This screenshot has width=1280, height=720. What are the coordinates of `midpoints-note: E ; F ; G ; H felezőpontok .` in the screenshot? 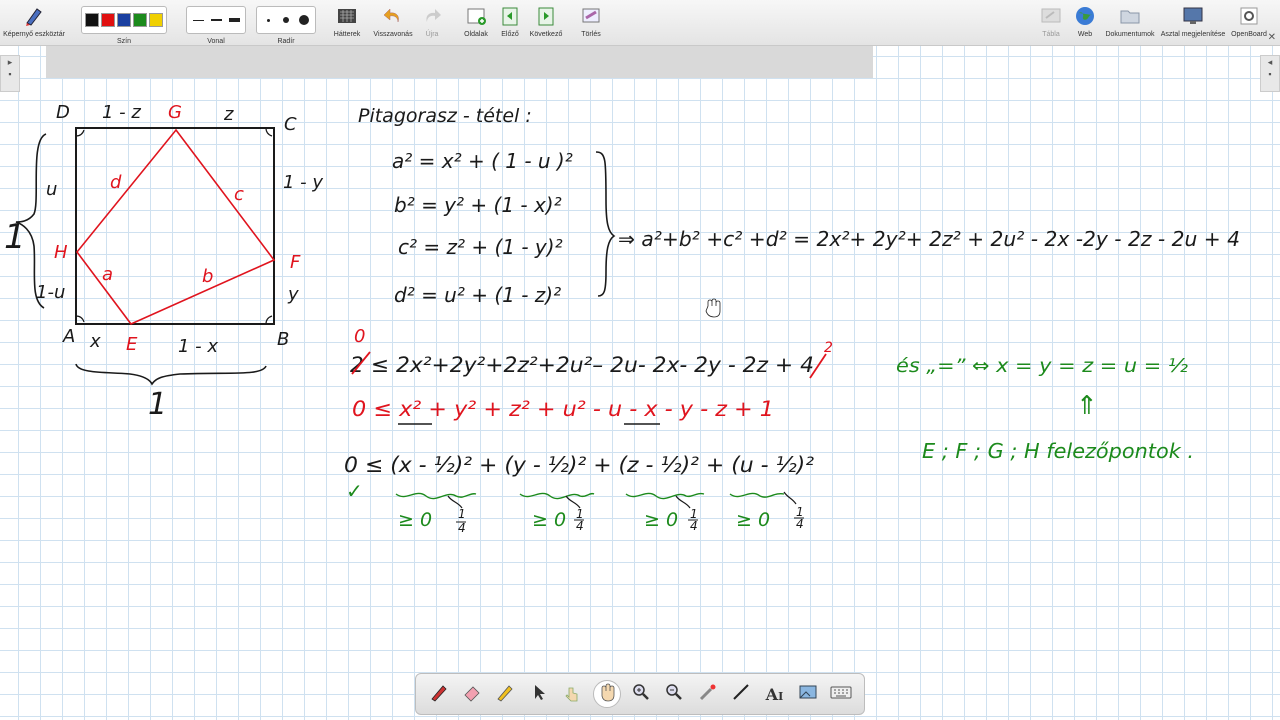 It's located at (1058, 451).